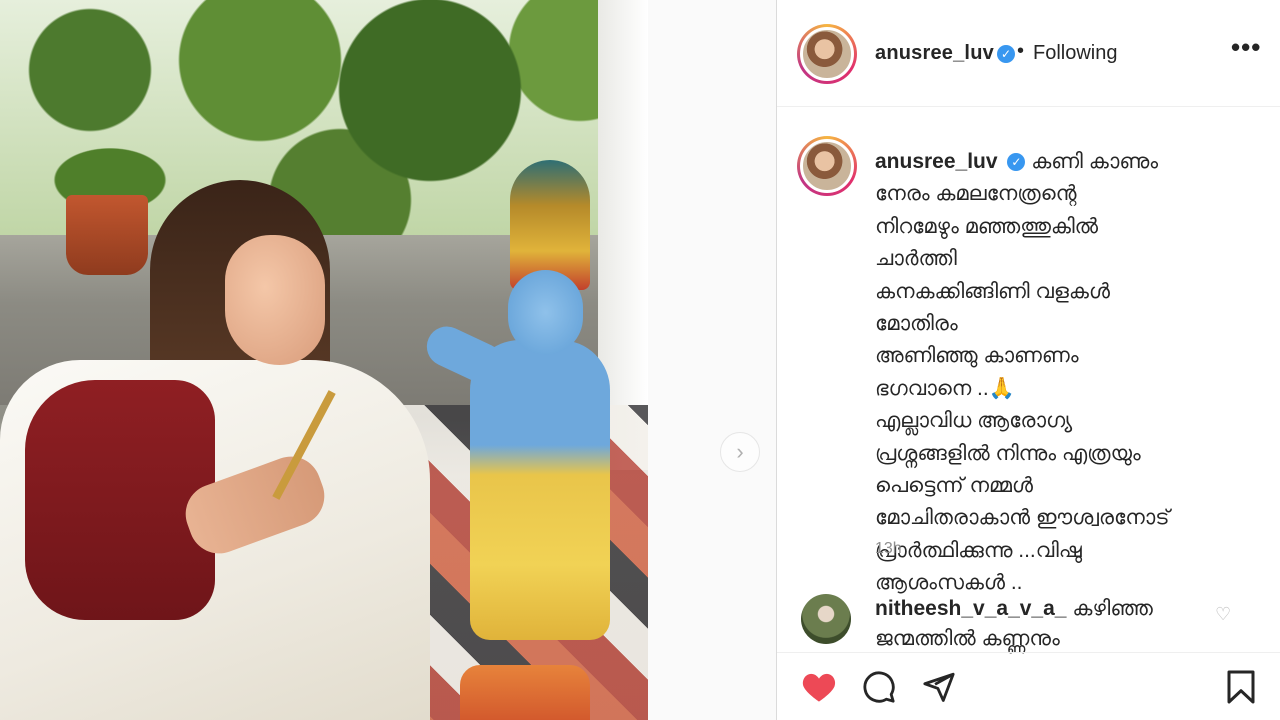 The image size is (1280, 720). I want to click on commenter-avatar, so click(826, 619).